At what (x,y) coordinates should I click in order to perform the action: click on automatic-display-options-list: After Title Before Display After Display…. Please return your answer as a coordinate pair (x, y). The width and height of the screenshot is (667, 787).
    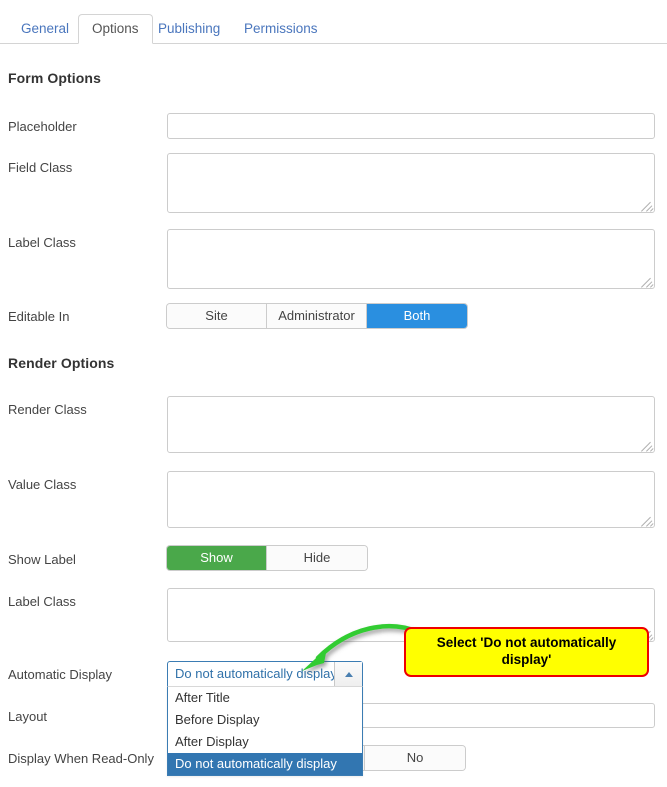
    Looking at the image, I should click on (265, 731).